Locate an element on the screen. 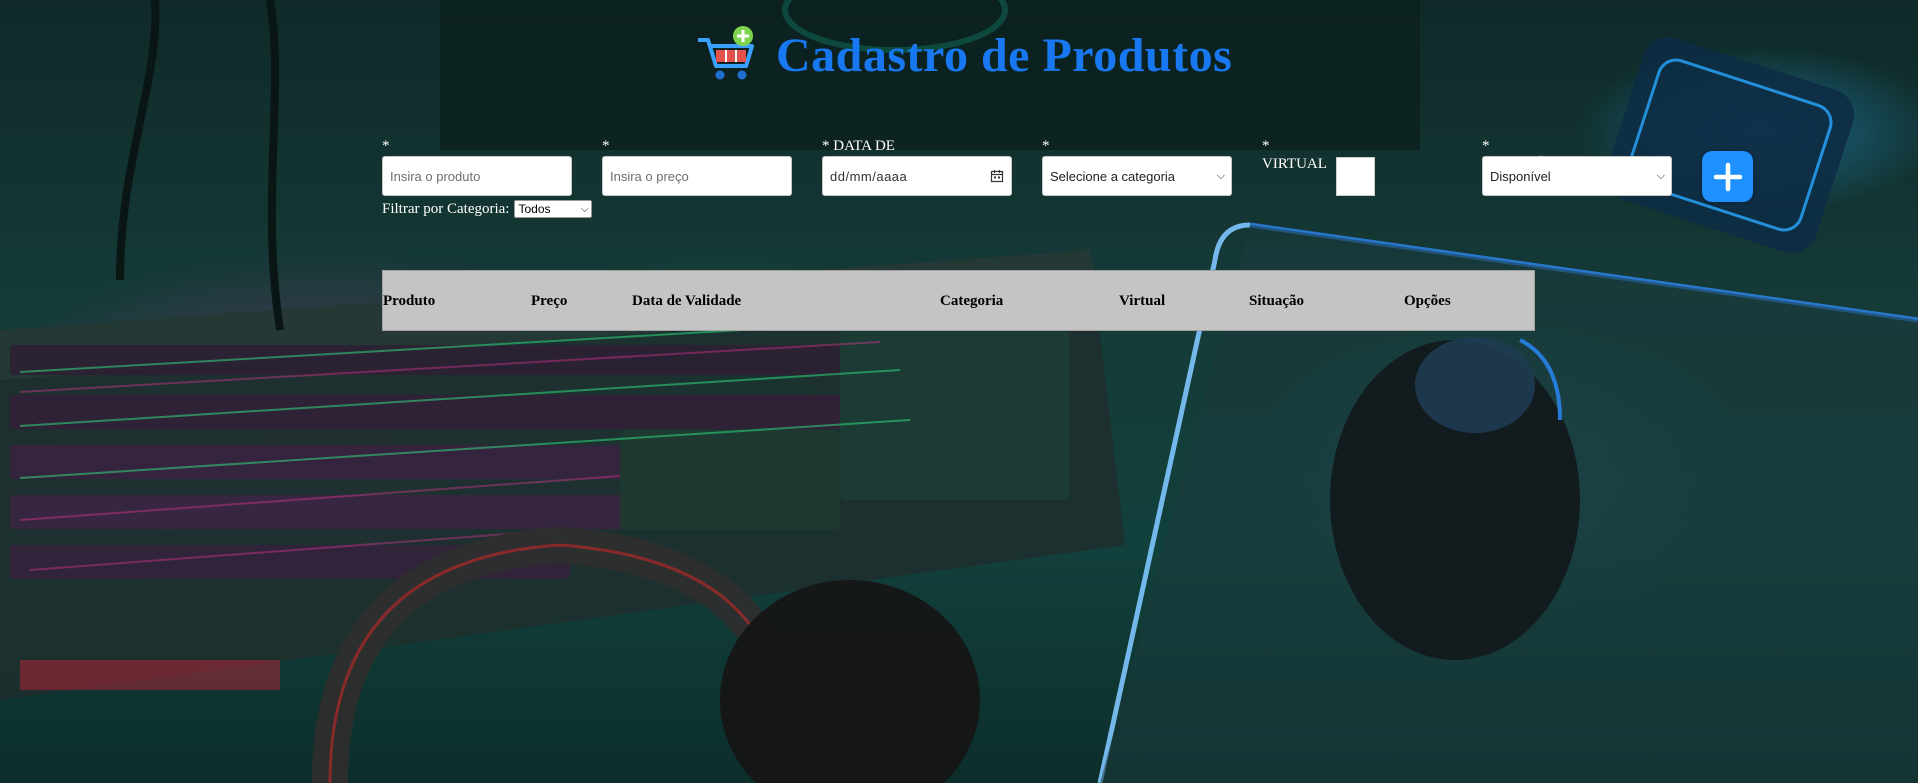  data-validade-group: * DATA DE VALIDADE dd/mm/aaaa is located at coordinates (917, 166).